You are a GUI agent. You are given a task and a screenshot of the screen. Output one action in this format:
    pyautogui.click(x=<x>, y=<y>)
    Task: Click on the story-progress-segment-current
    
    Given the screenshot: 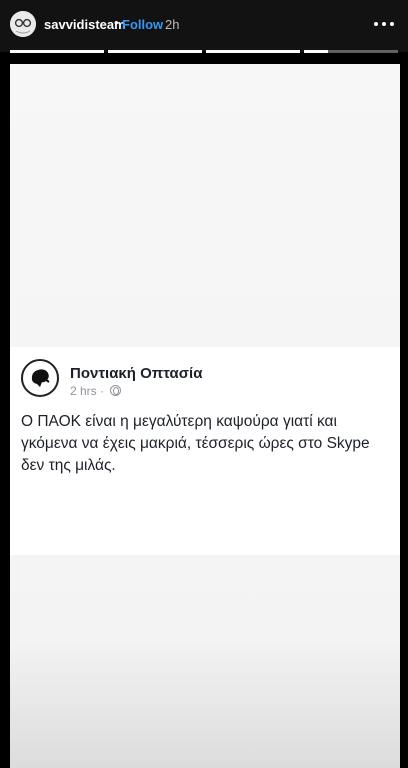 What is the action you would take?
    pyautogui.click(x=351, y=51)
    